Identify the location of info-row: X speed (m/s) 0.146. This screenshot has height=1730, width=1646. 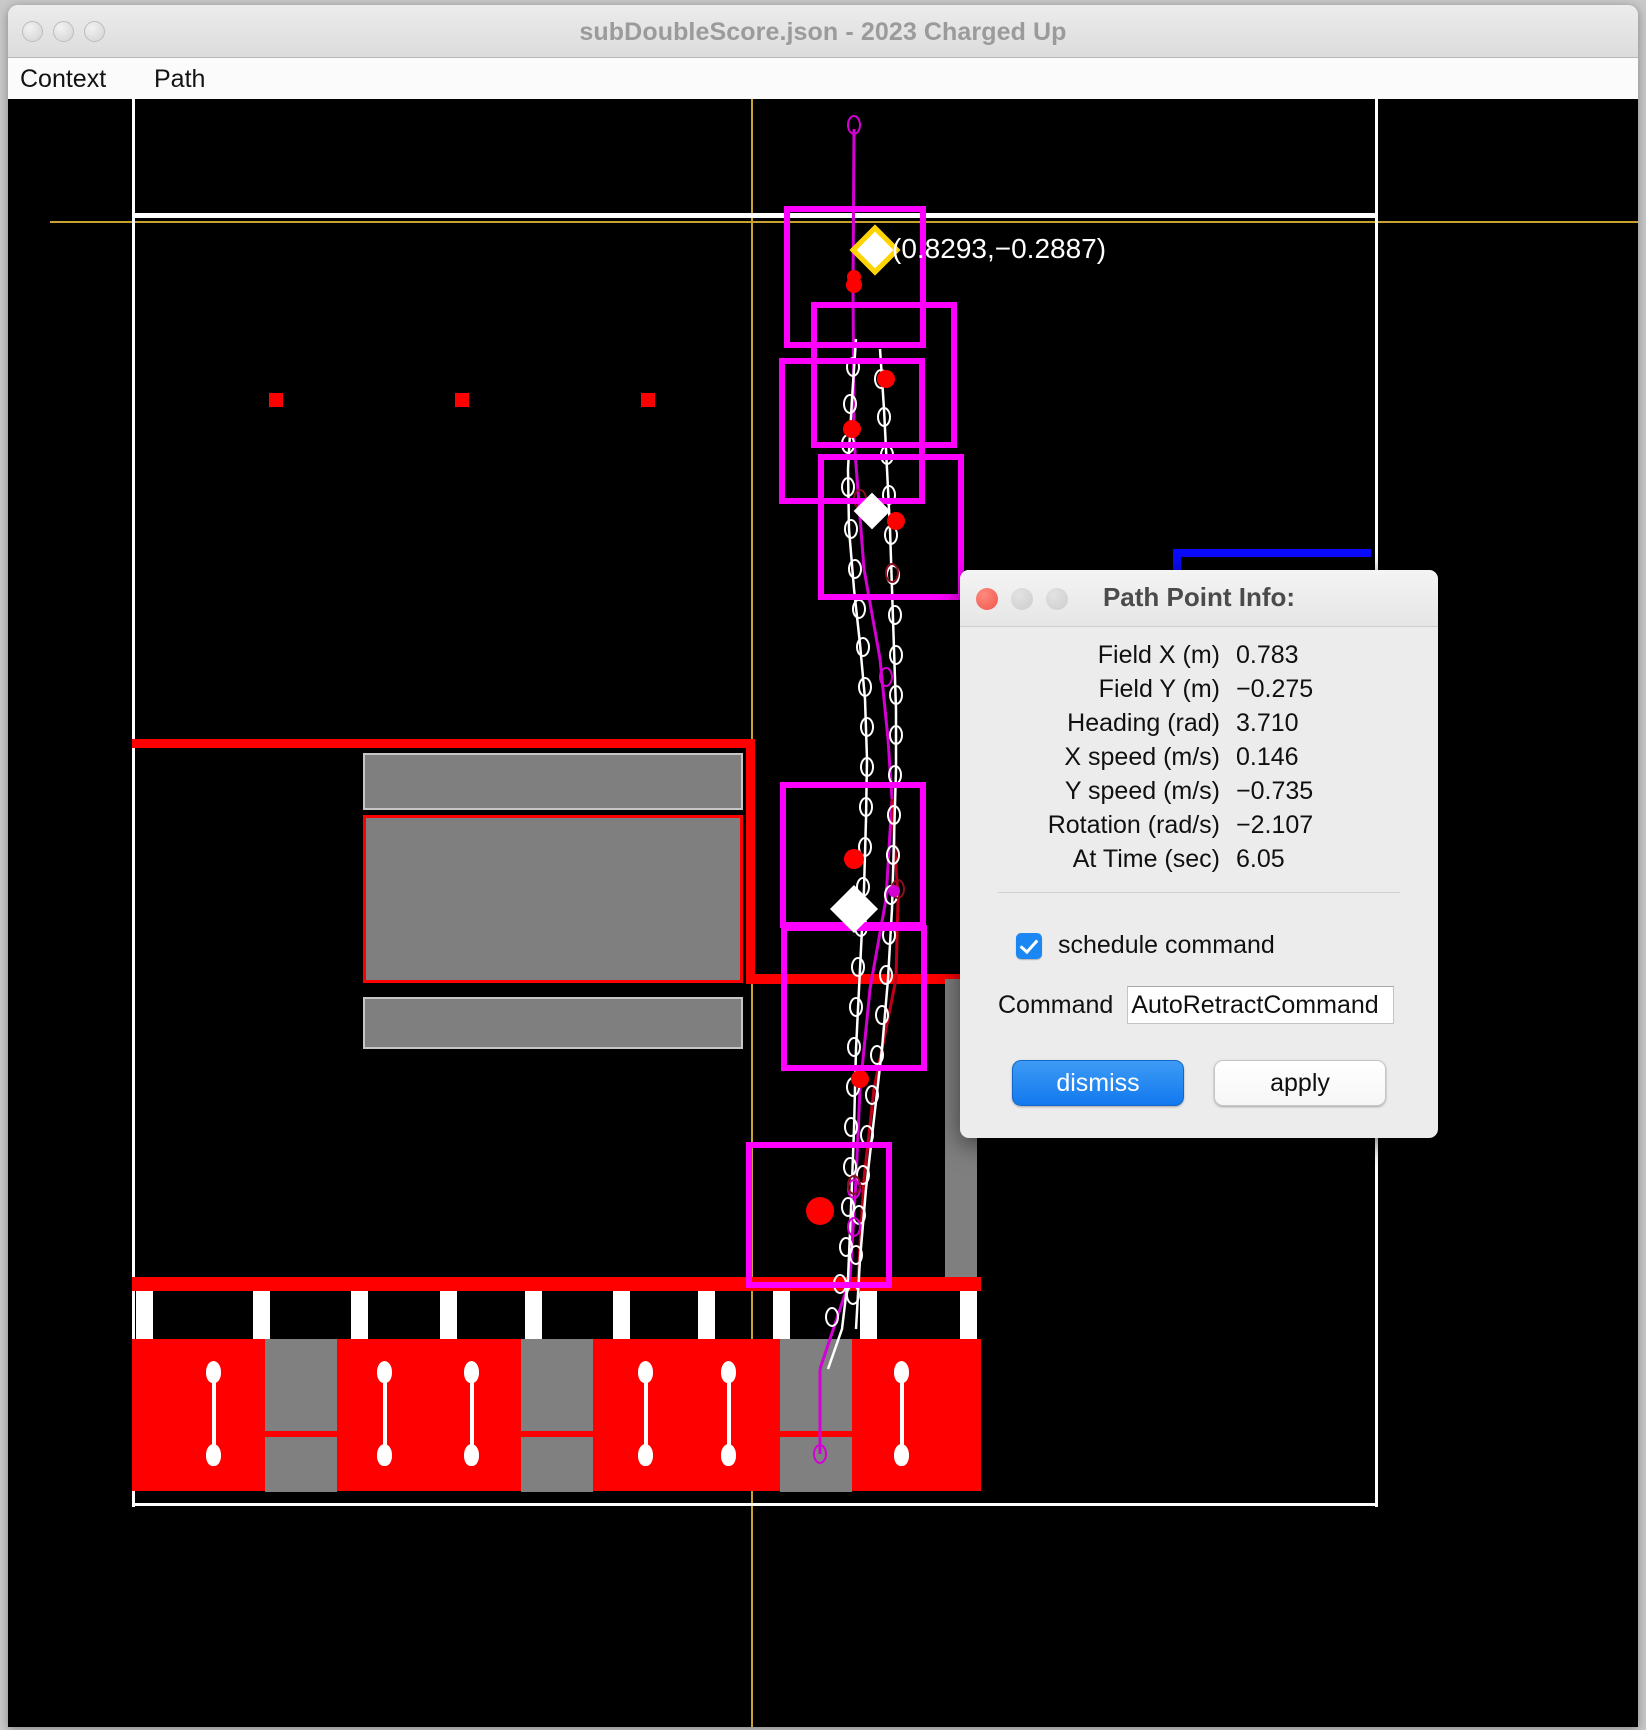
(1199, 757).